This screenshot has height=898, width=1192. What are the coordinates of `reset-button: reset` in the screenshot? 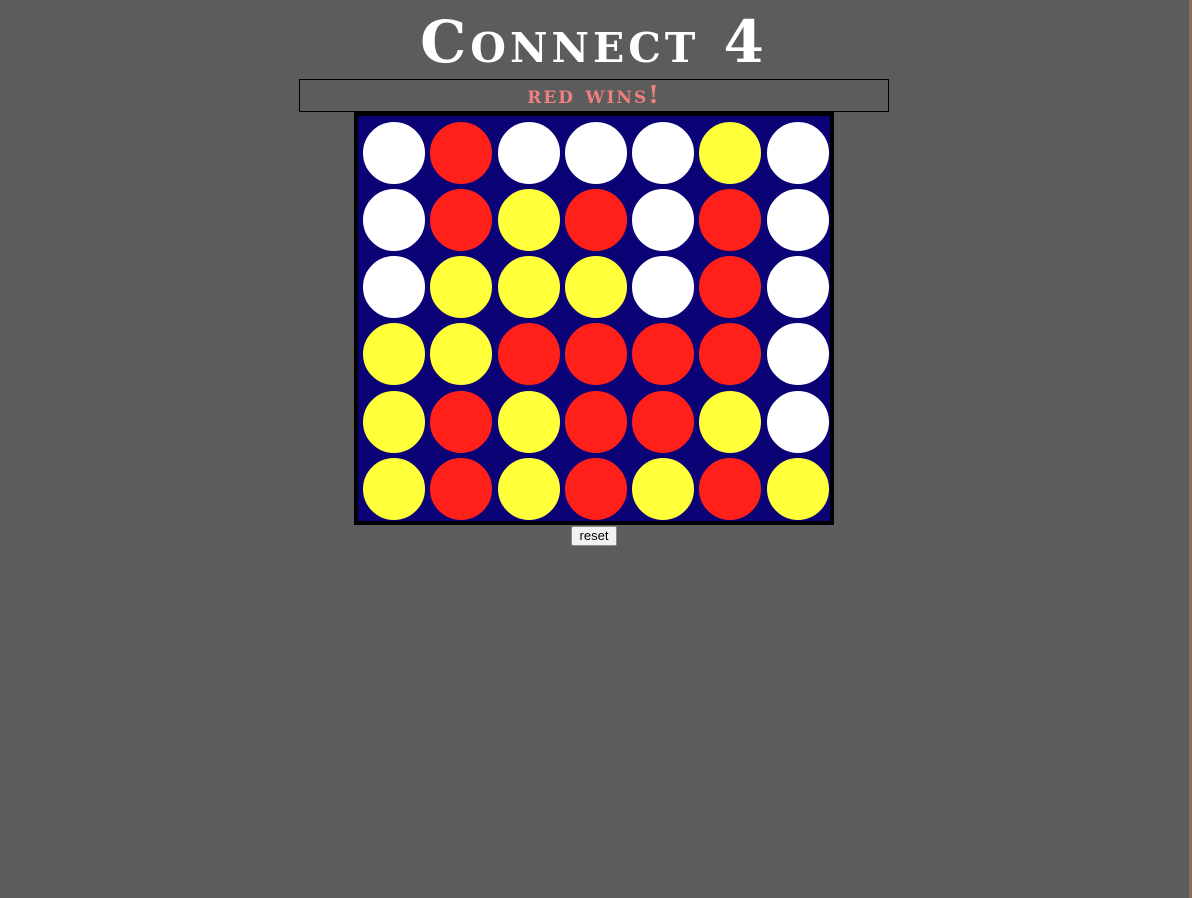 It's located at (594, 536).